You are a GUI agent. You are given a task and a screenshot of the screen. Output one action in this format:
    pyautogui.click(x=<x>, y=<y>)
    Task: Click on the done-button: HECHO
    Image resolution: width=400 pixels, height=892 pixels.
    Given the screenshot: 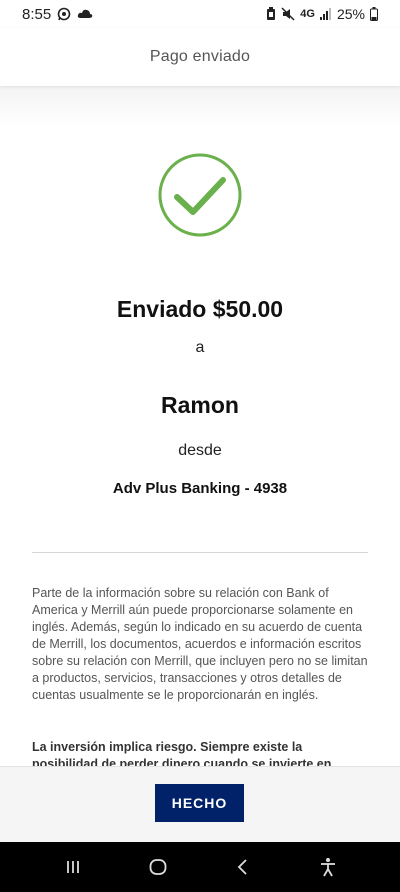 What is the action you would take?
    pyautogui.click(x=199, y=803)
    